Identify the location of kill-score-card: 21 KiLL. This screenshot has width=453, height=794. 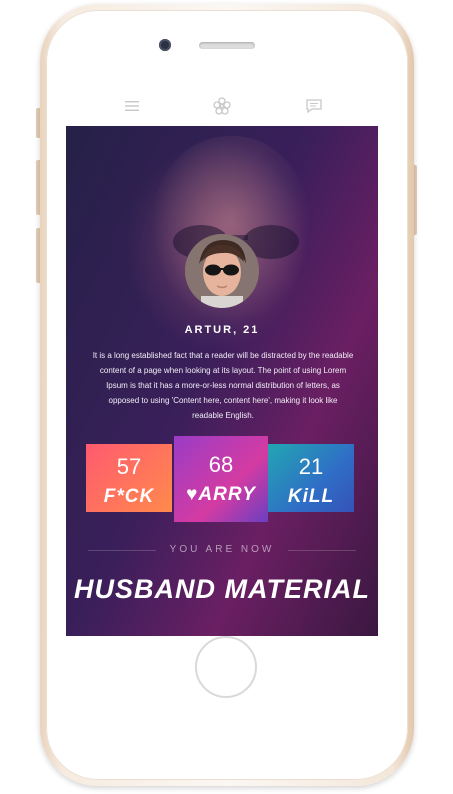
(311, 478).